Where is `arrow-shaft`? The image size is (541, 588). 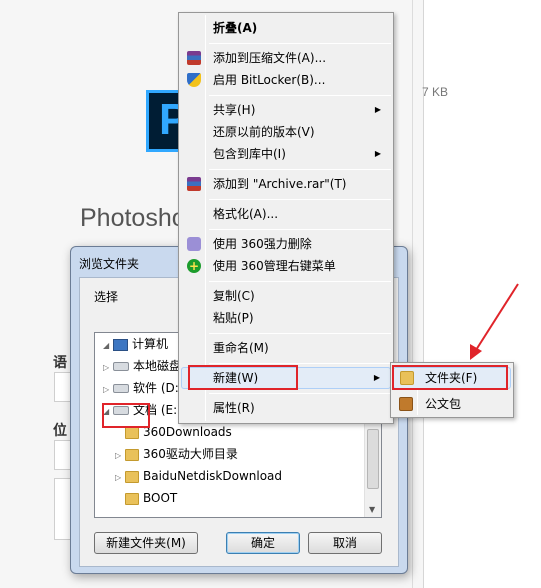 arrow-shaft is located at coordinates (497, 317).